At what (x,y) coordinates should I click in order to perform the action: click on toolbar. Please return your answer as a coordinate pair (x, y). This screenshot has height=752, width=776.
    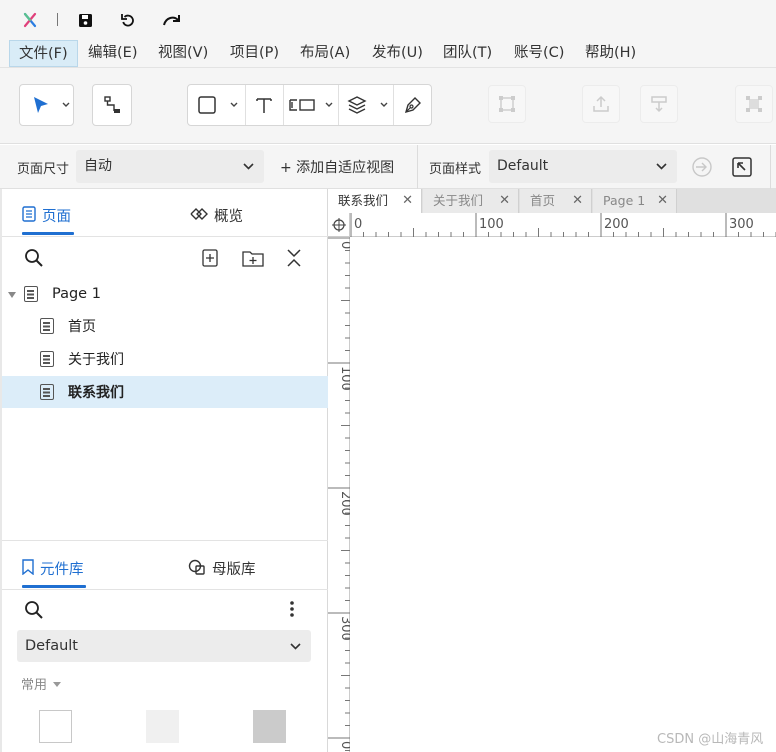
    Looking at the image, I should click on (388, 106).